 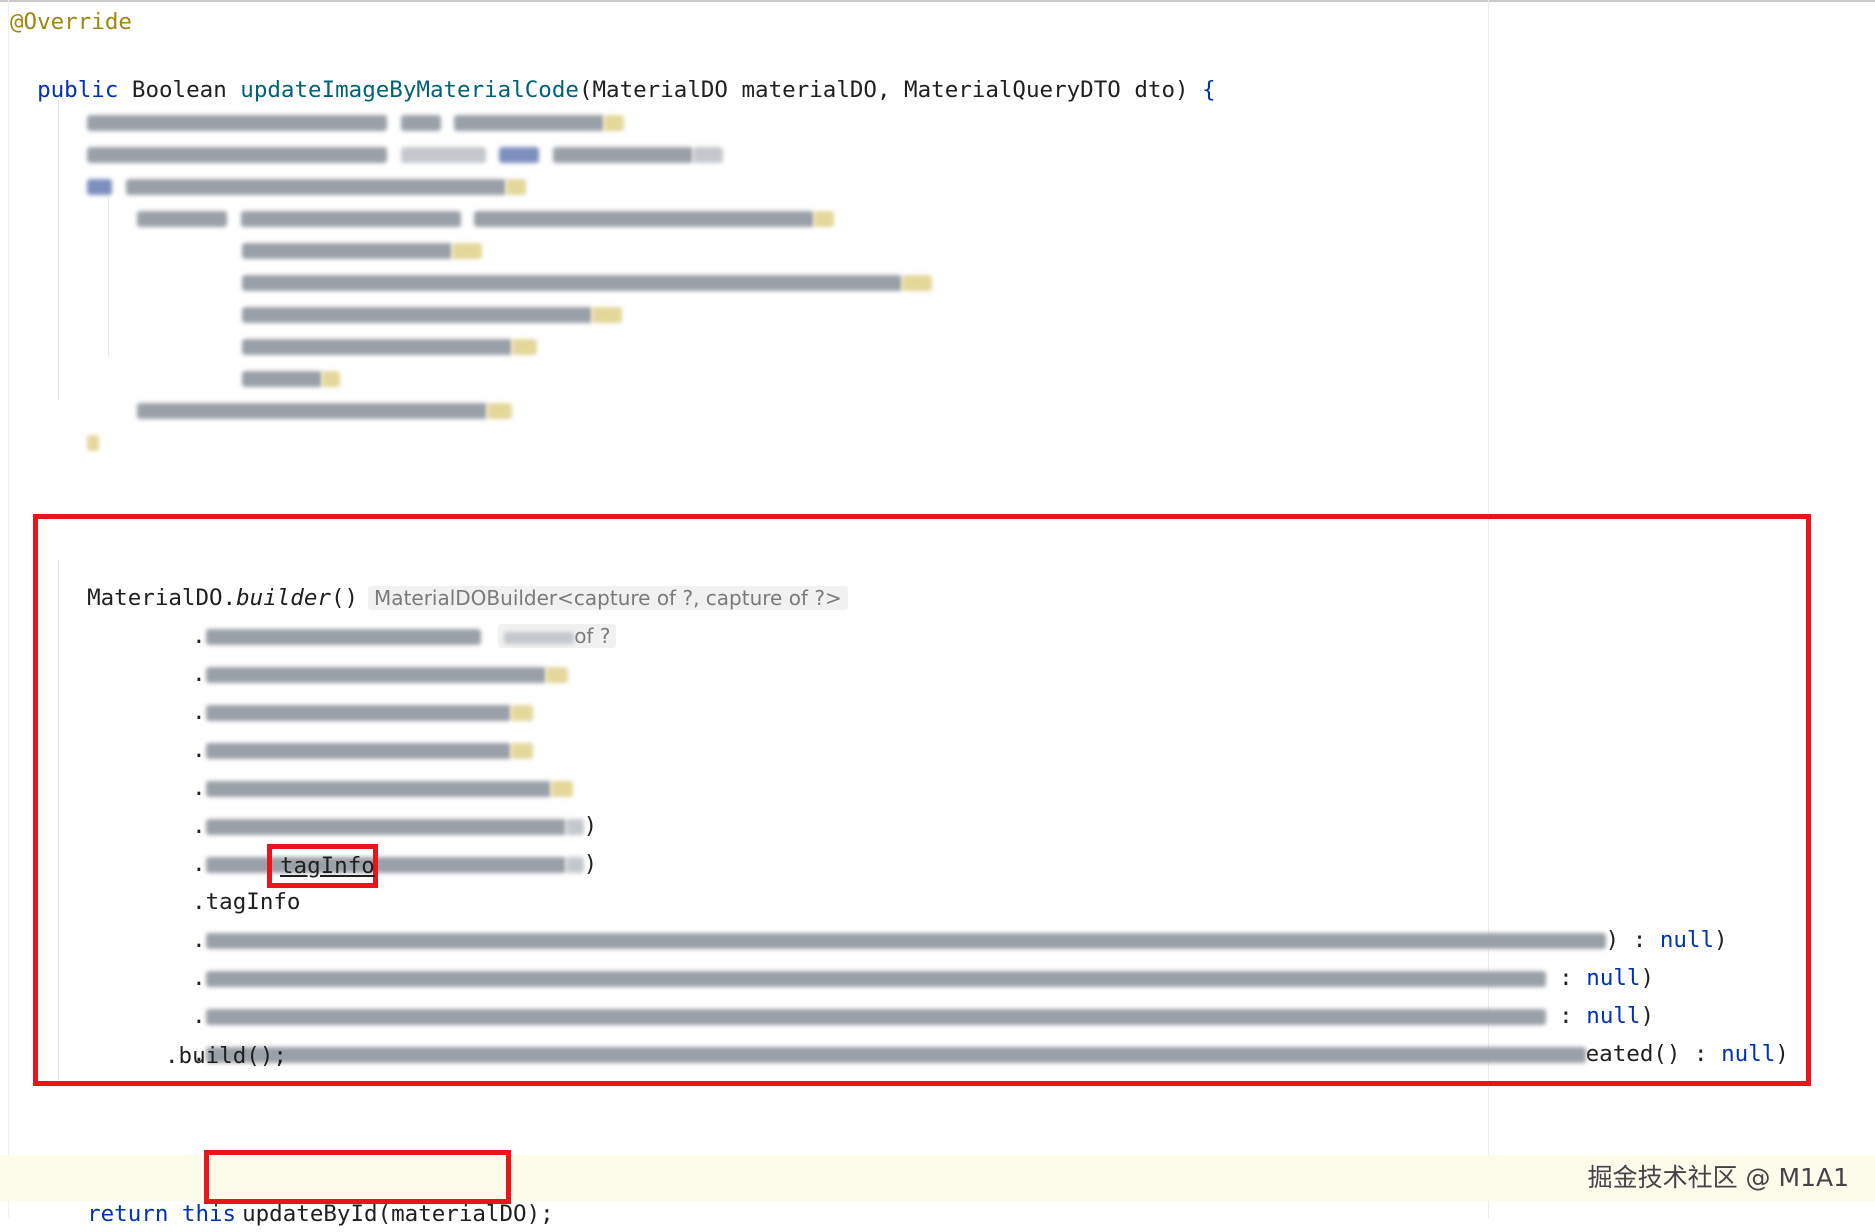 I want to click on enable-repeated-null: null, so click(x=1748, y=1054).